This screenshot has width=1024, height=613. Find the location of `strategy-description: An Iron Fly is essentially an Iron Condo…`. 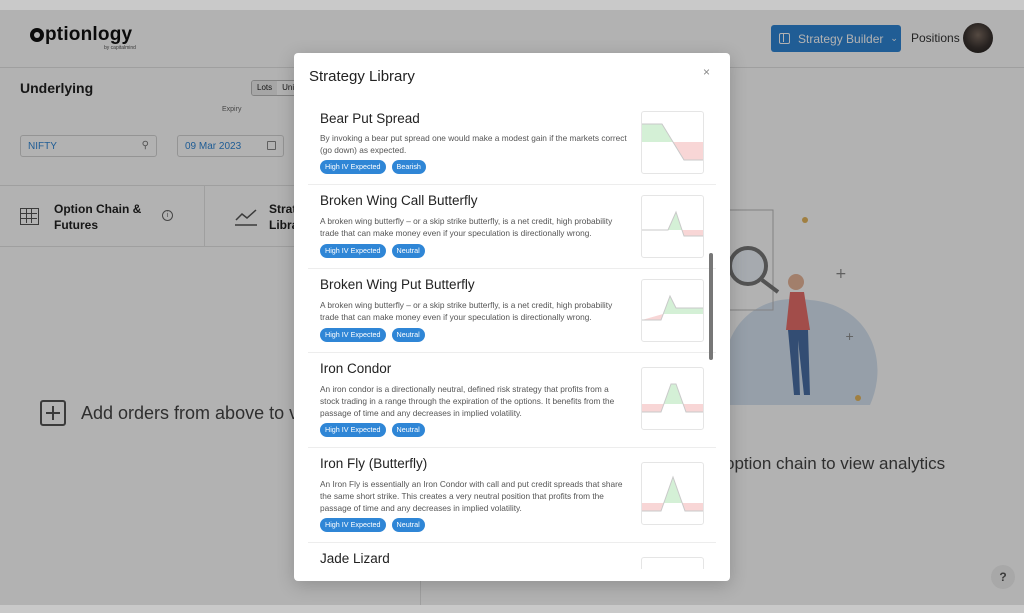

strategy-description: An Iron Fly is essentially an Iron Condo… is located at coordinates (471, 496).